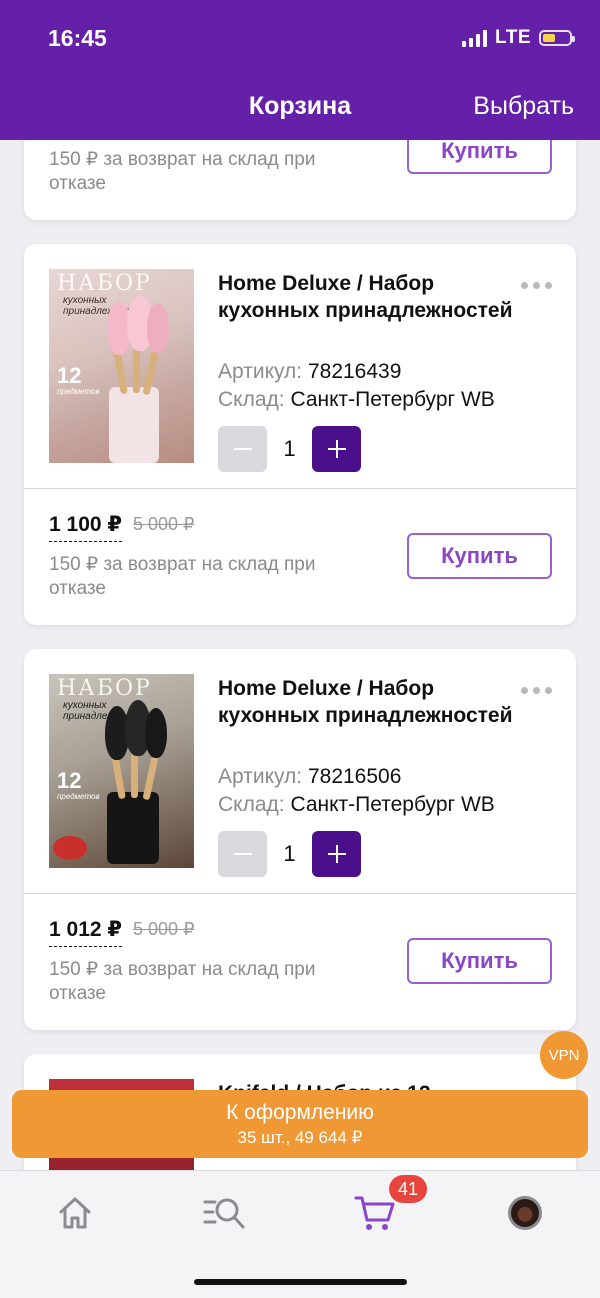  Describe the element at coordinates (300, 1282) in the screenshot. I see `home-indicator` at that location.